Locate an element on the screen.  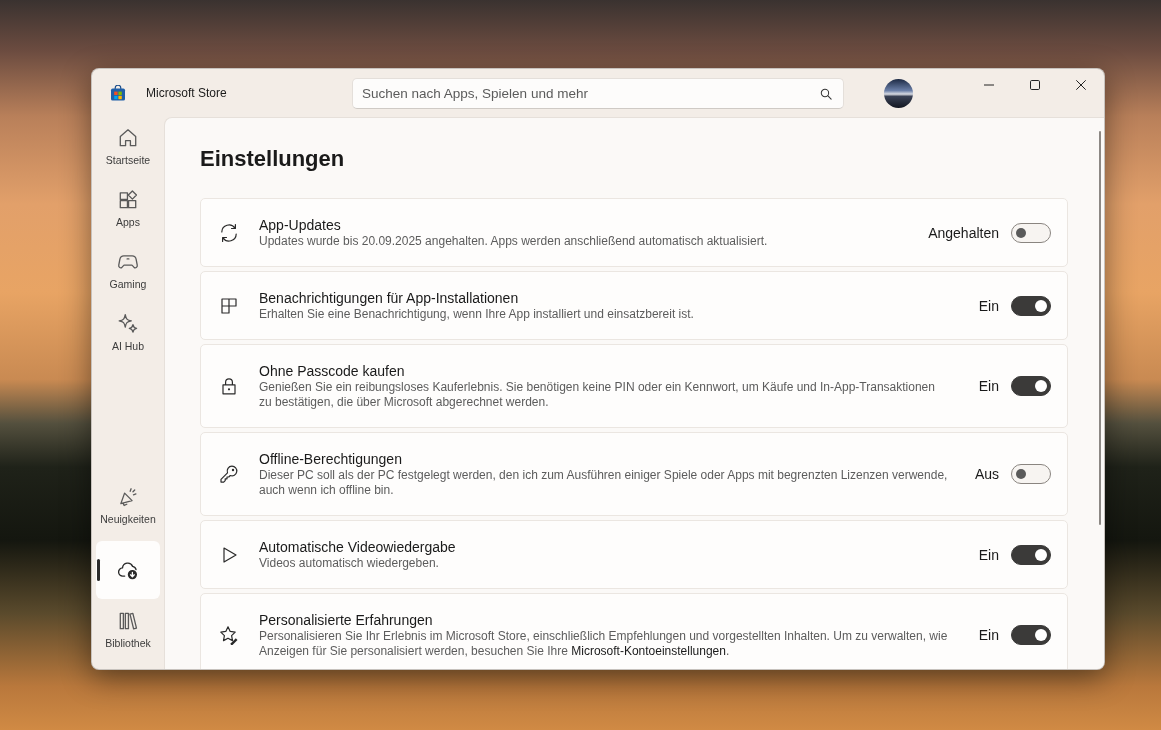
sidebar-item: Startseite is located at coordinates (128, 149).